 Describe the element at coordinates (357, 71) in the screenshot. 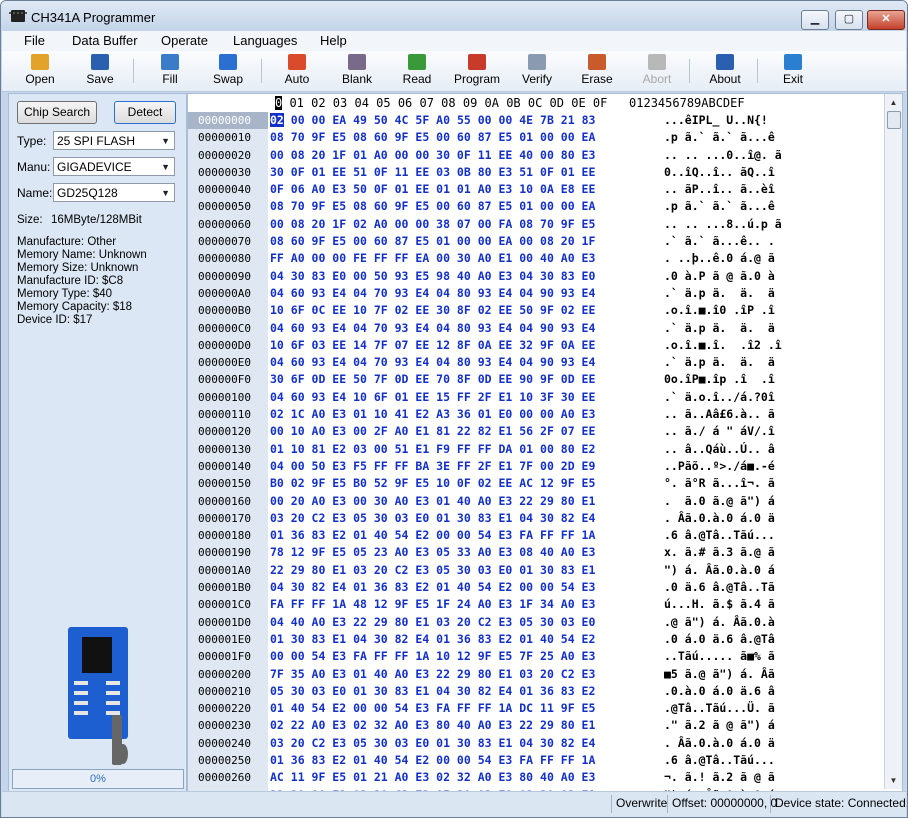

I see `blank-button: Blank` at that location.